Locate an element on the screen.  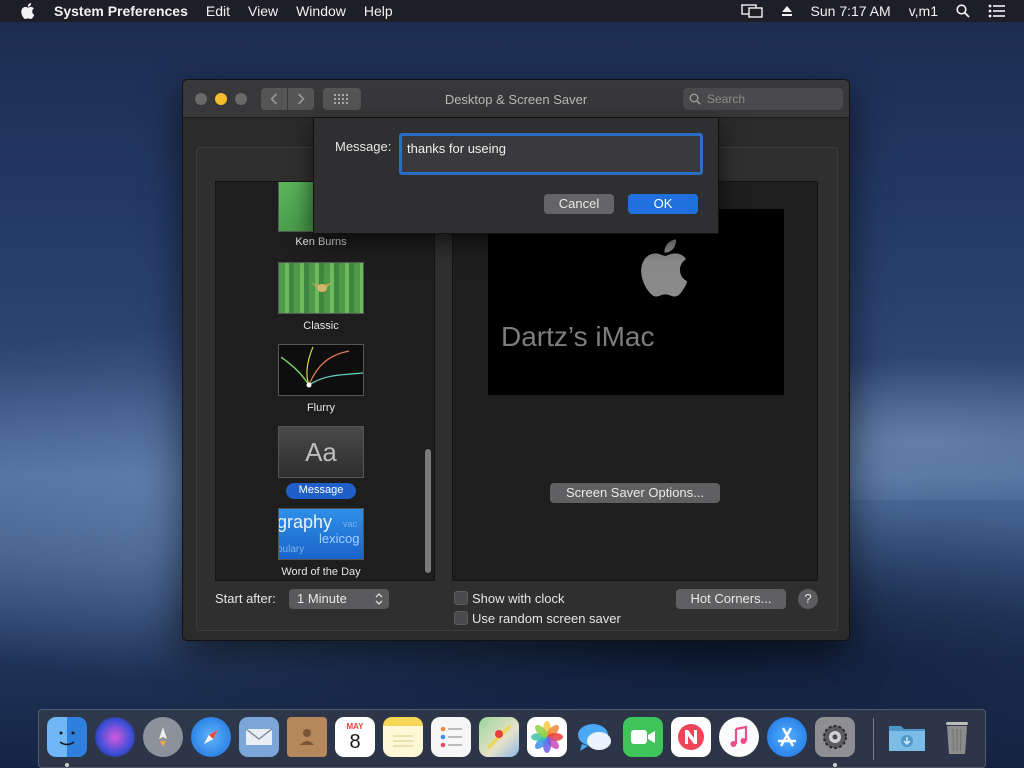
messages-icon is located at coordinates (595, 737).